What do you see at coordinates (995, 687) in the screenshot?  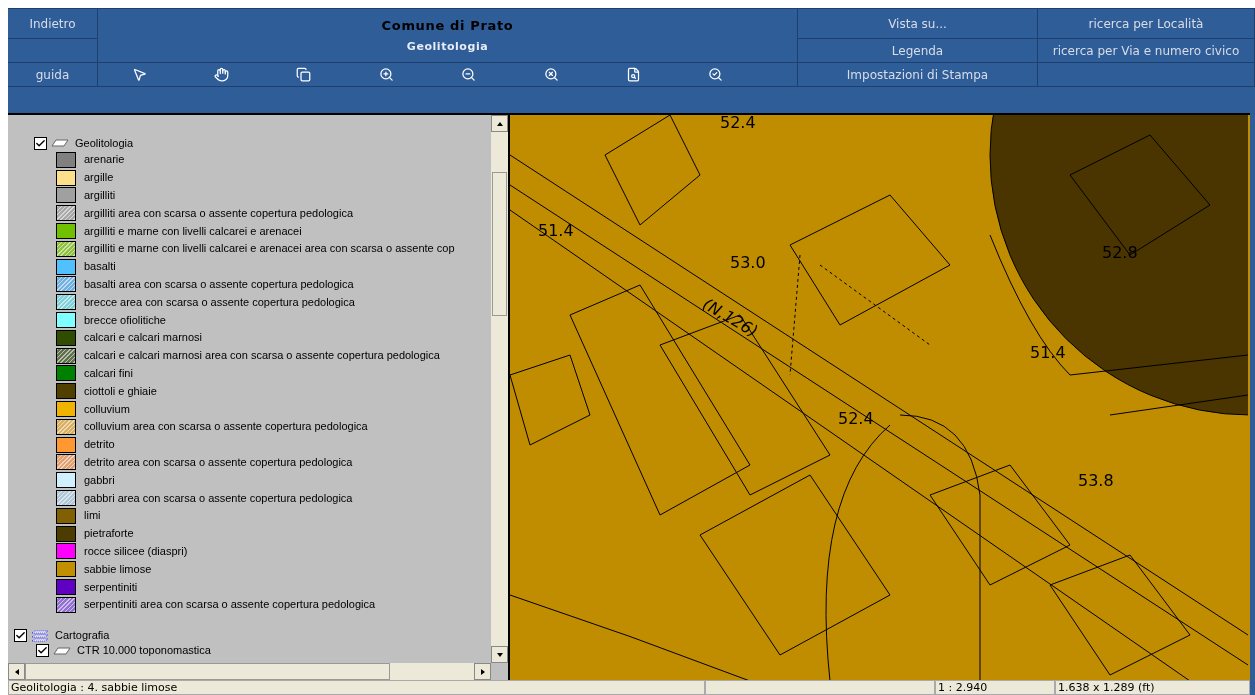 I see `map-scale: 1 : 2.940` at bounding box center [995, 687].